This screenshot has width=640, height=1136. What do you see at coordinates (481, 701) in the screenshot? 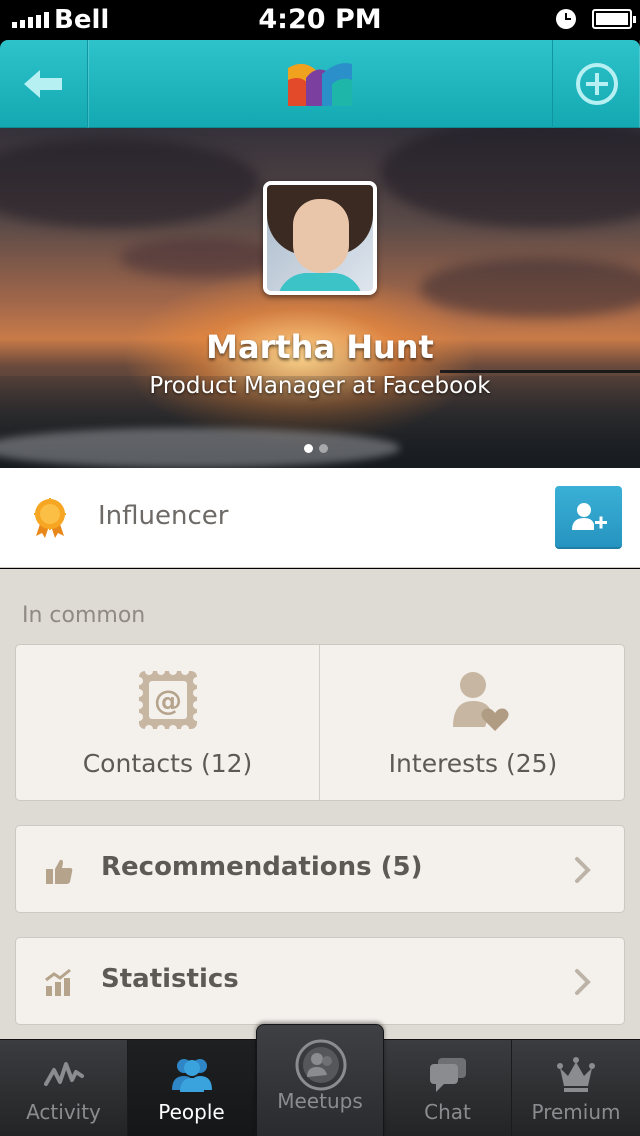
I see `person-heart-icon` at bounding box center [481, 701].